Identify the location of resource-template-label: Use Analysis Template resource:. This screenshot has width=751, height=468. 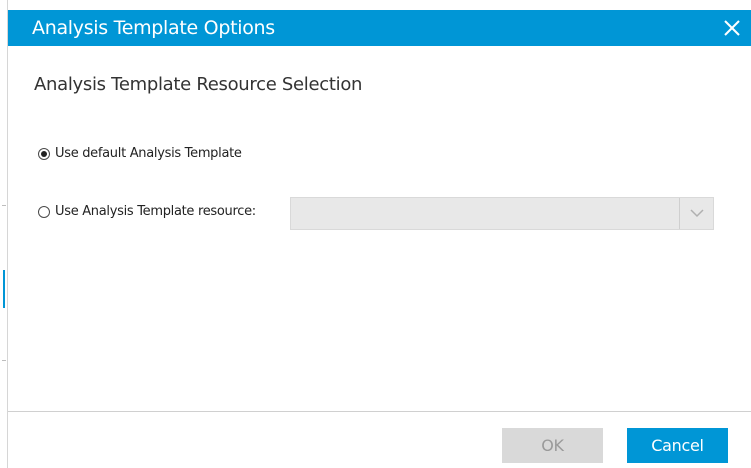
(155, 211).